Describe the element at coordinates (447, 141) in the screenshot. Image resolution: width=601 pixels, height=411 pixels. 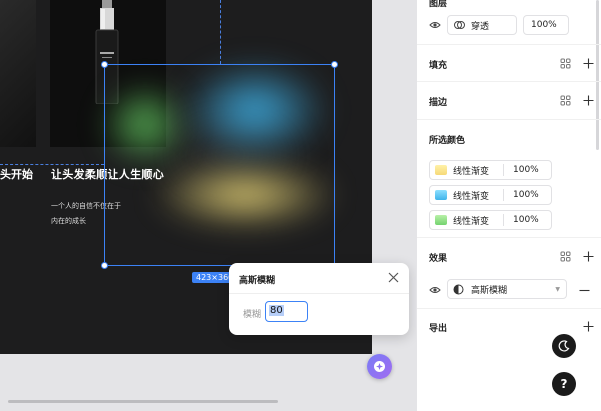
I see `selected-colors-title: 所选颜色` at that location.